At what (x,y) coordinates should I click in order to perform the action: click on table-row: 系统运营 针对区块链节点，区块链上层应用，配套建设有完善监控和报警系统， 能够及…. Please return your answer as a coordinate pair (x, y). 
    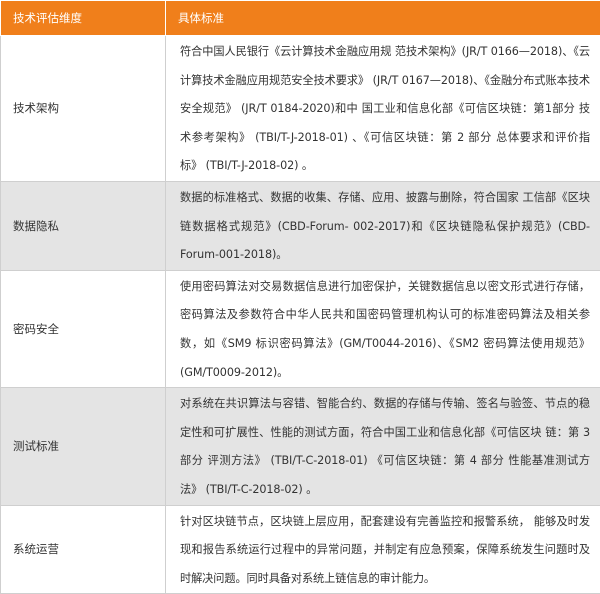
    Looking at the image, I should click on (300, 549).